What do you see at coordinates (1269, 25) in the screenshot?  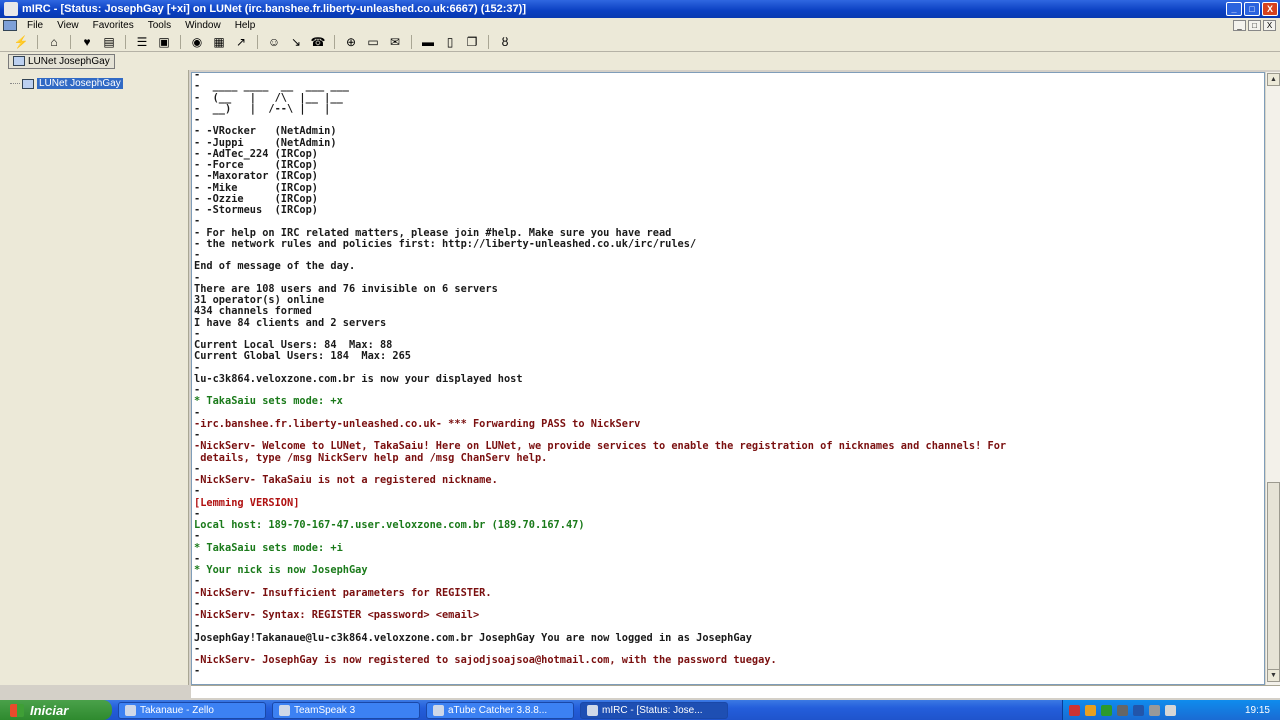 I see `mdi-close-button: X` at bounding box center [1269, 25].